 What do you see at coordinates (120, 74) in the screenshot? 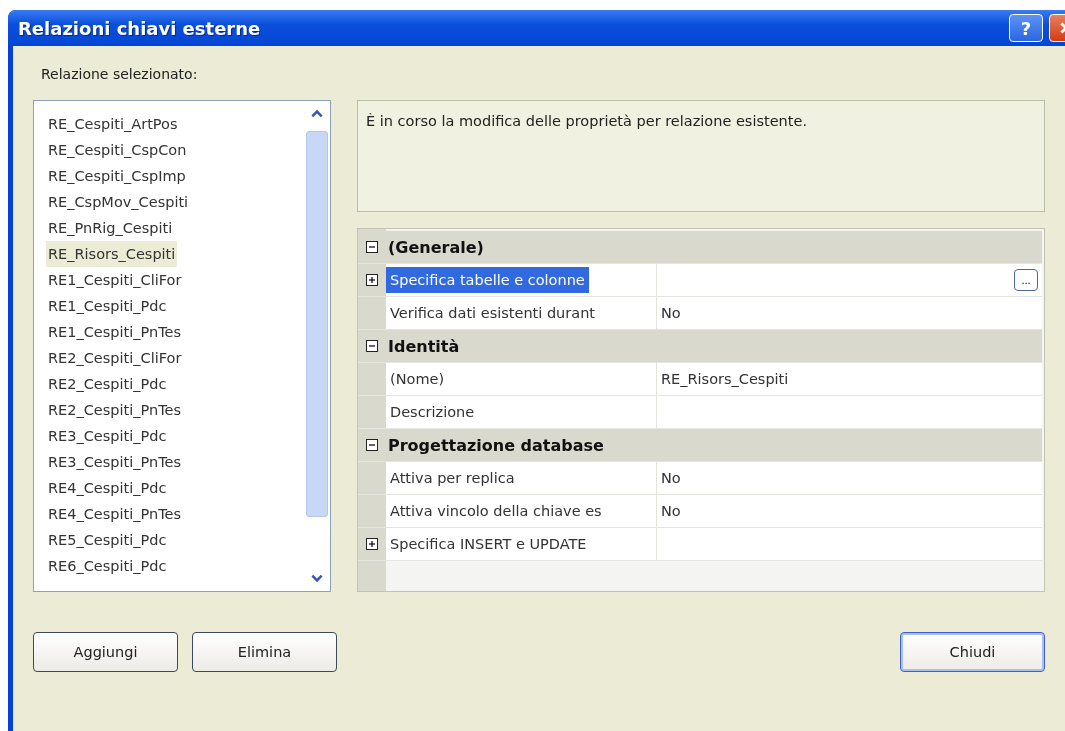
I see `list-label: Relazione selezionato:` at bounding box center [120, 74].